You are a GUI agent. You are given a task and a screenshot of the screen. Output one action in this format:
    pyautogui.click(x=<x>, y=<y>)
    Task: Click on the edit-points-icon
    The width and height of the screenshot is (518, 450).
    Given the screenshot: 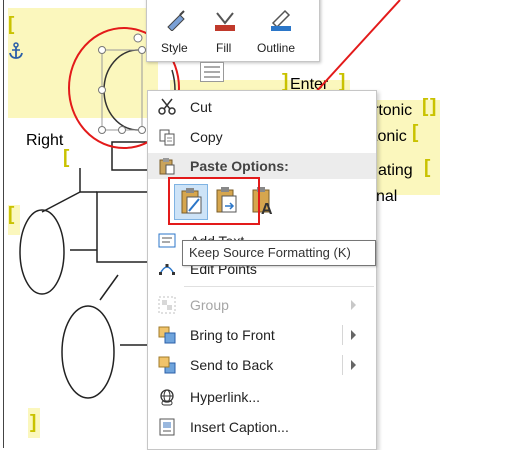 What is the action you would take?
    pyautogui.click(x=167, y=269)
    